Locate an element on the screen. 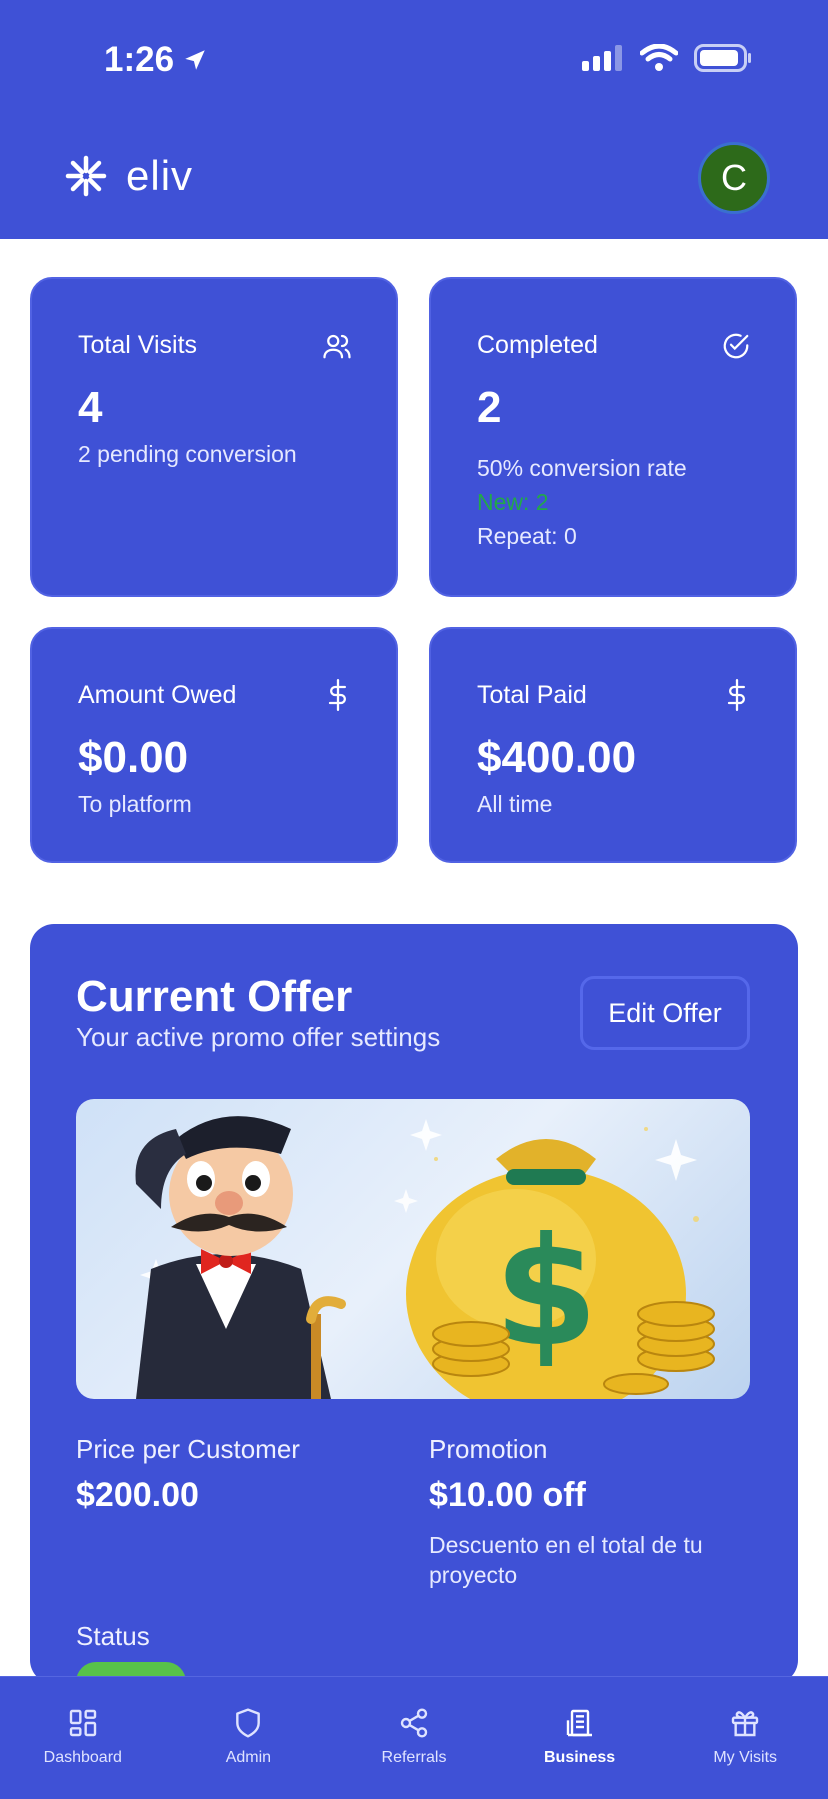  total-visits-card: Total Visits 4 2 pending conversion is located at coordinates (214, 437).